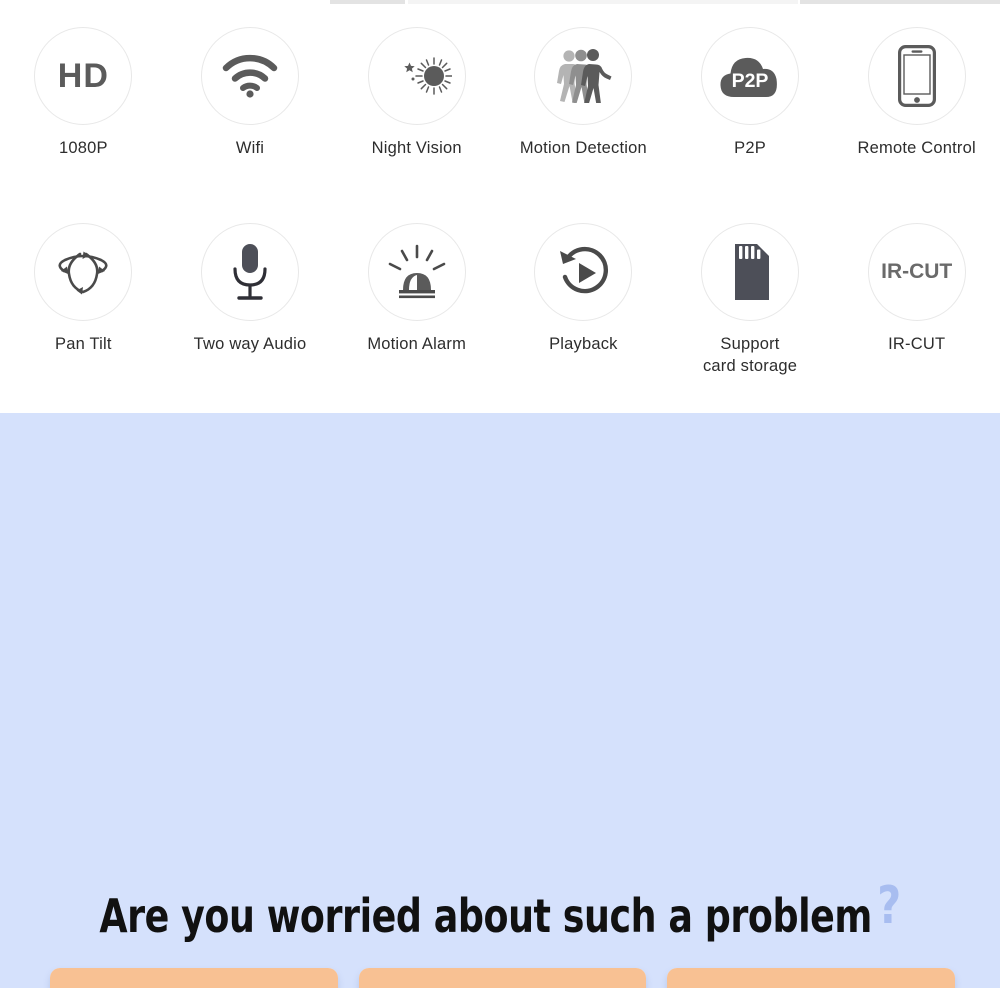  I want to click on feature-label: Two way Audio, so click(250, 344).